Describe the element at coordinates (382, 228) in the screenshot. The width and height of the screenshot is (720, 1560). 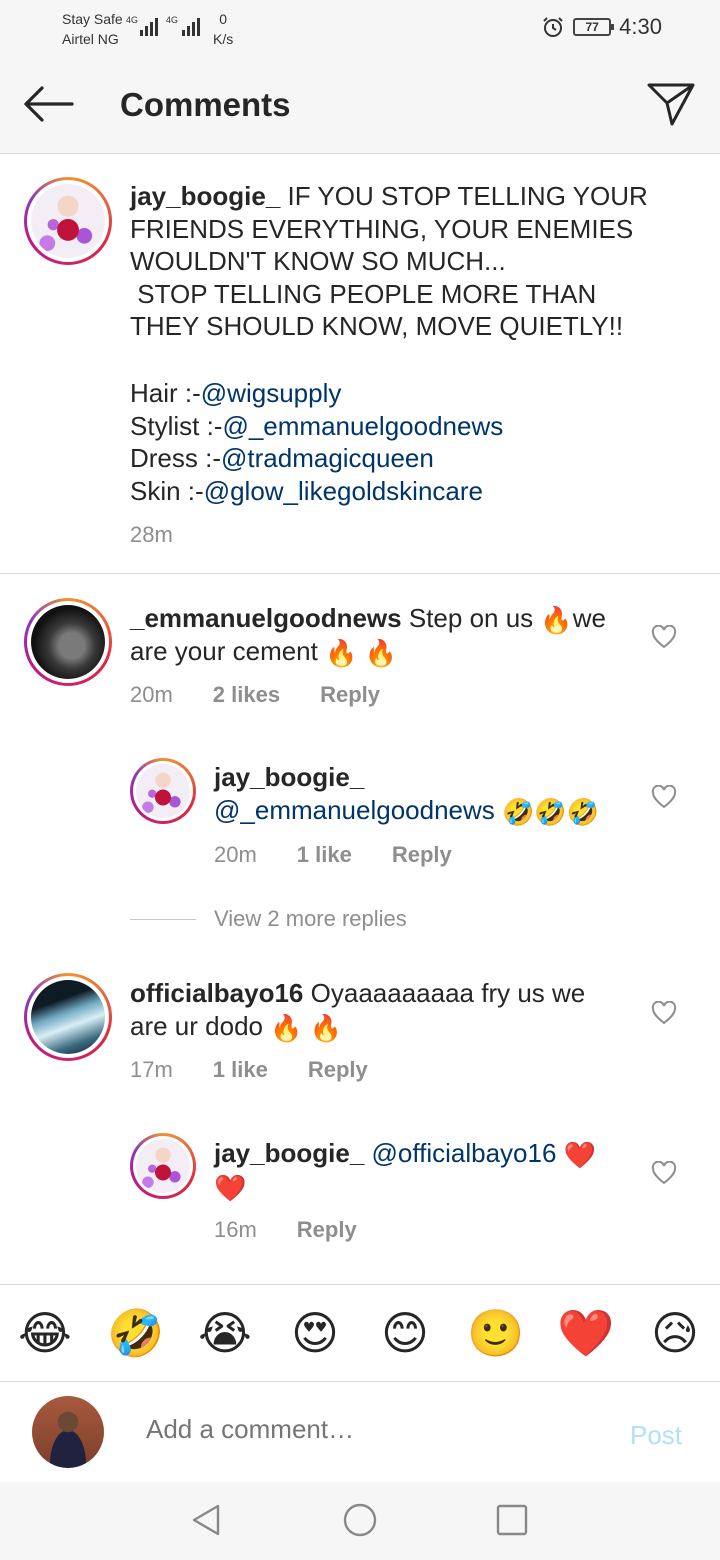
I see `caption-line: FRIENDS EVERYTHING, YOUR ENEMIES` at that location.